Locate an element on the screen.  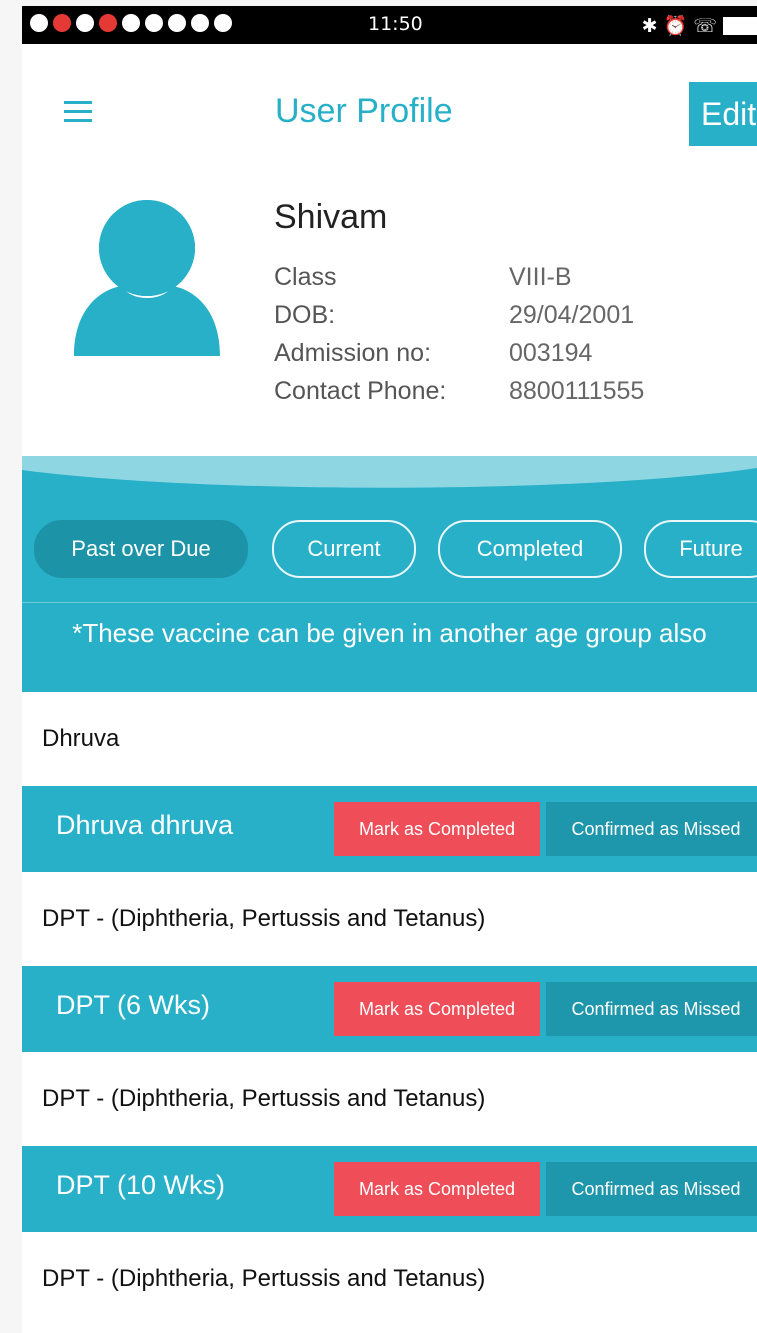
tab-future: Future is located at coordinates (700, 549).